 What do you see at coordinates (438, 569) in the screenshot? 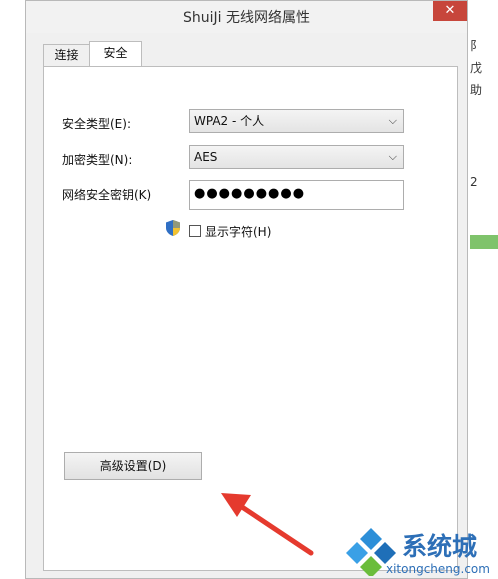
I see `brand-url: xitongcheng.com` at bounding box center [438, 569].